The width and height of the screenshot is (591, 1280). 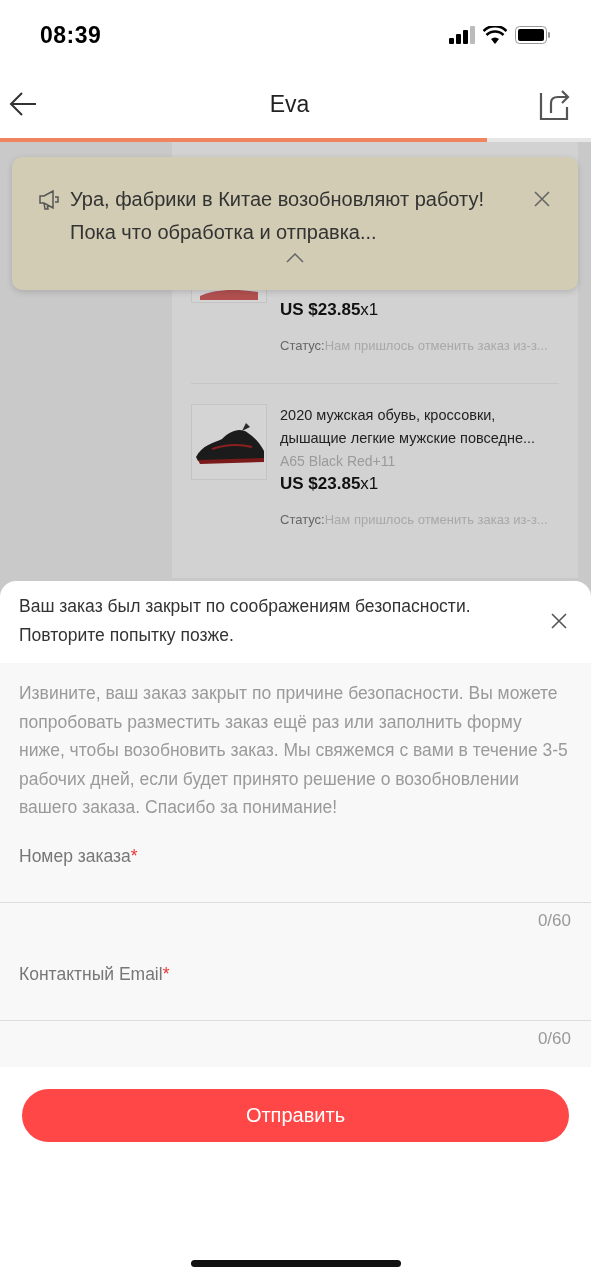 I want to click on product-variant: A65 Black Red+11, so click(x=338, y=461).